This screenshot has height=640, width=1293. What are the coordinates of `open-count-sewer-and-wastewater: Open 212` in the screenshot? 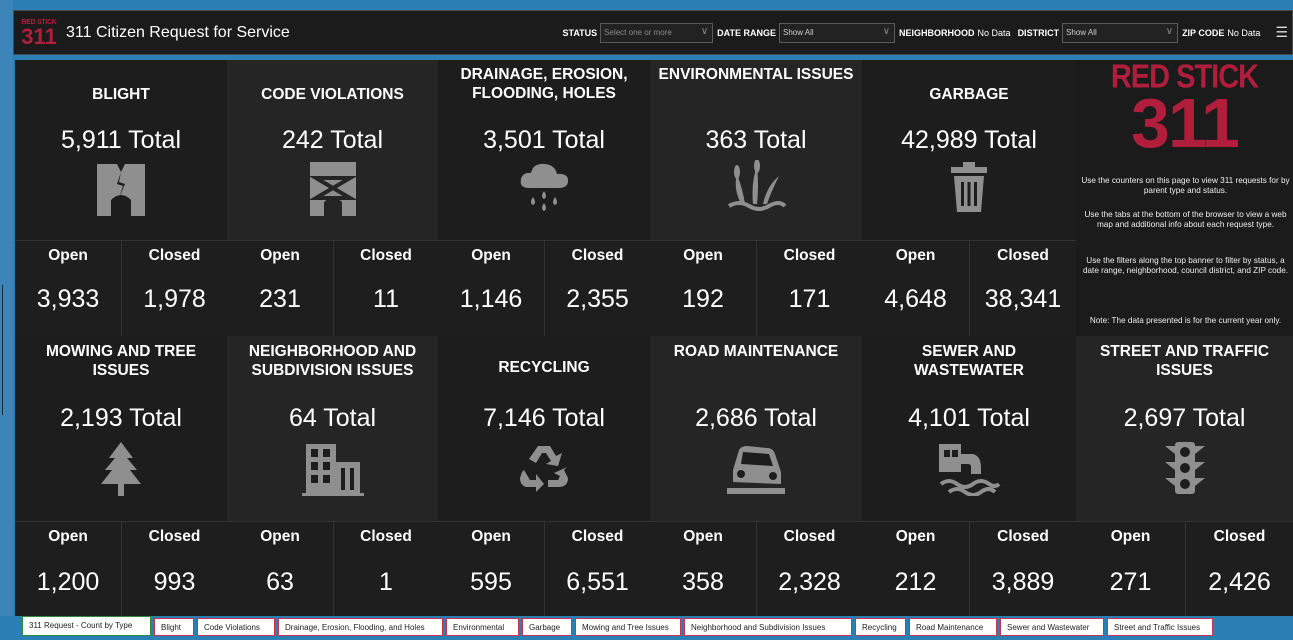 It's located at (915, 568).